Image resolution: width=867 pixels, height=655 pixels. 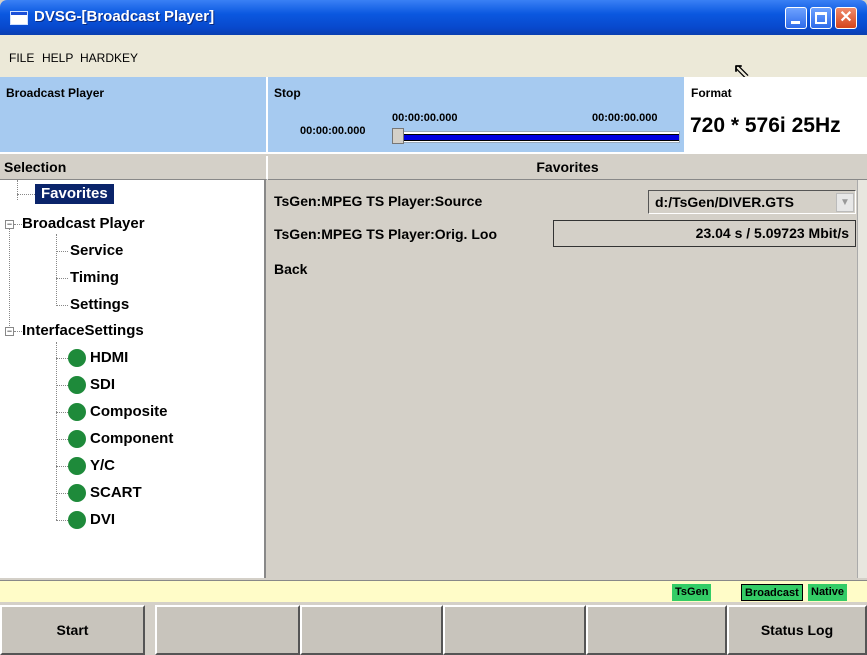 What do you see at coordinates (333, 131) in the screenshot?
I see `time-start: 00:00:00.000` at bounding box center [333, 131].